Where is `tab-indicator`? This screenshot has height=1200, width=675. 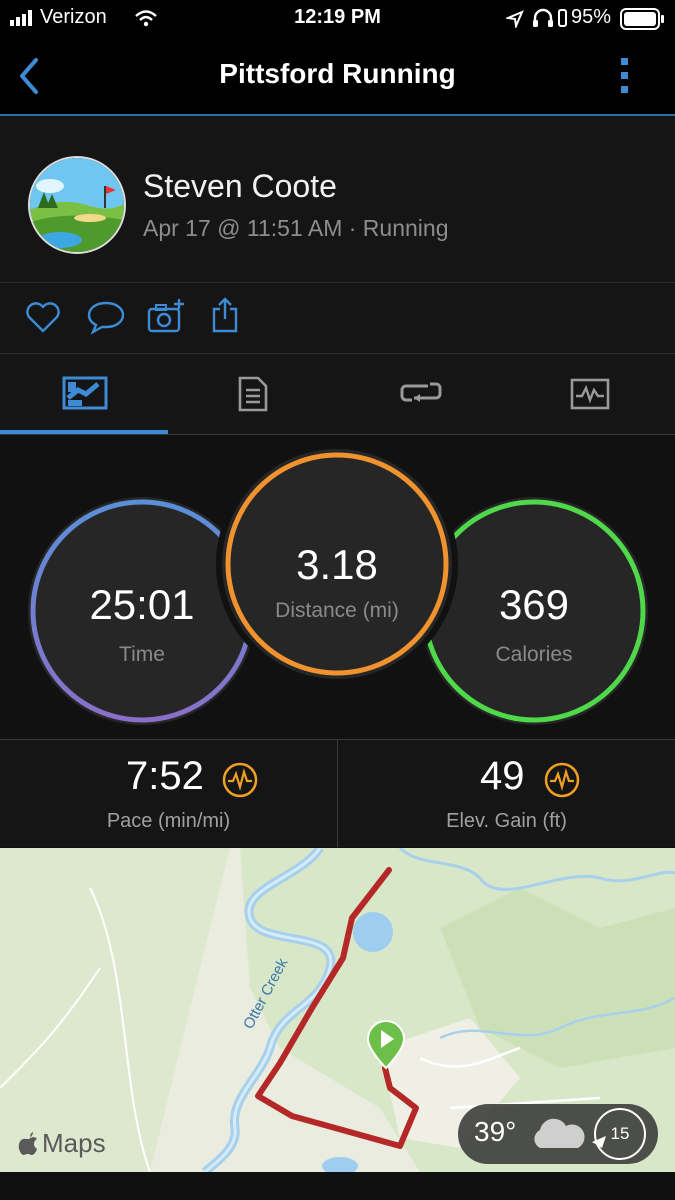
tab-indicator is located at coordinates (84, 432).